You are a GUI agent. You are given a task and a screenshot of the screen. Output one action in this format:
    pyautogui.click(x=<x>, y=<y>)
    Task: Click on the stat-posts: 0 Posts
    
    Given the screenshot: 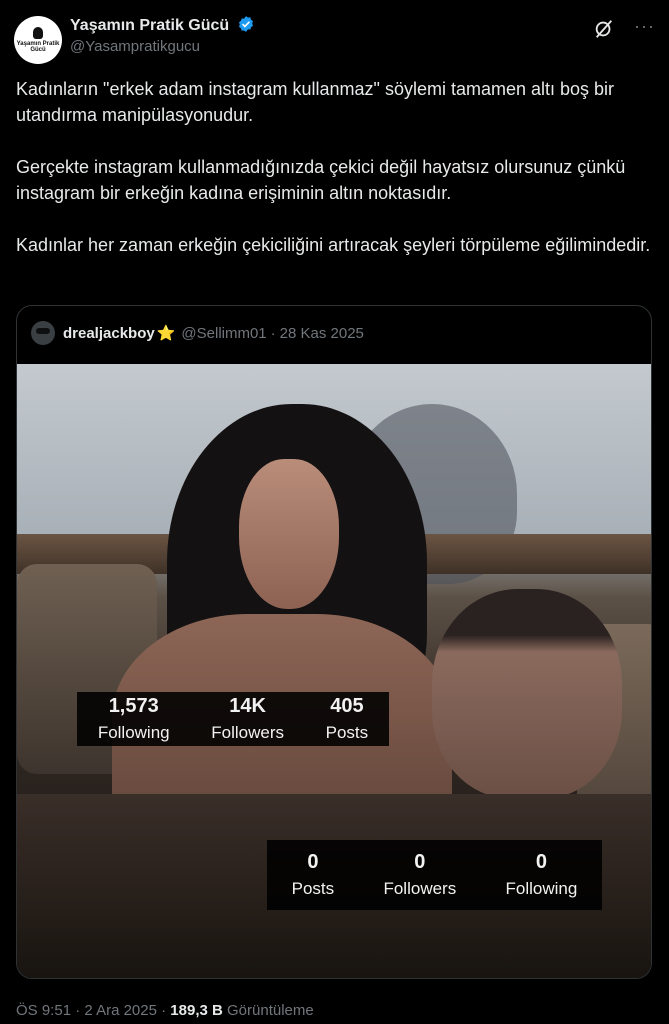 What is the action you would take?
    pyautogui.click(x=313, y=875)
    